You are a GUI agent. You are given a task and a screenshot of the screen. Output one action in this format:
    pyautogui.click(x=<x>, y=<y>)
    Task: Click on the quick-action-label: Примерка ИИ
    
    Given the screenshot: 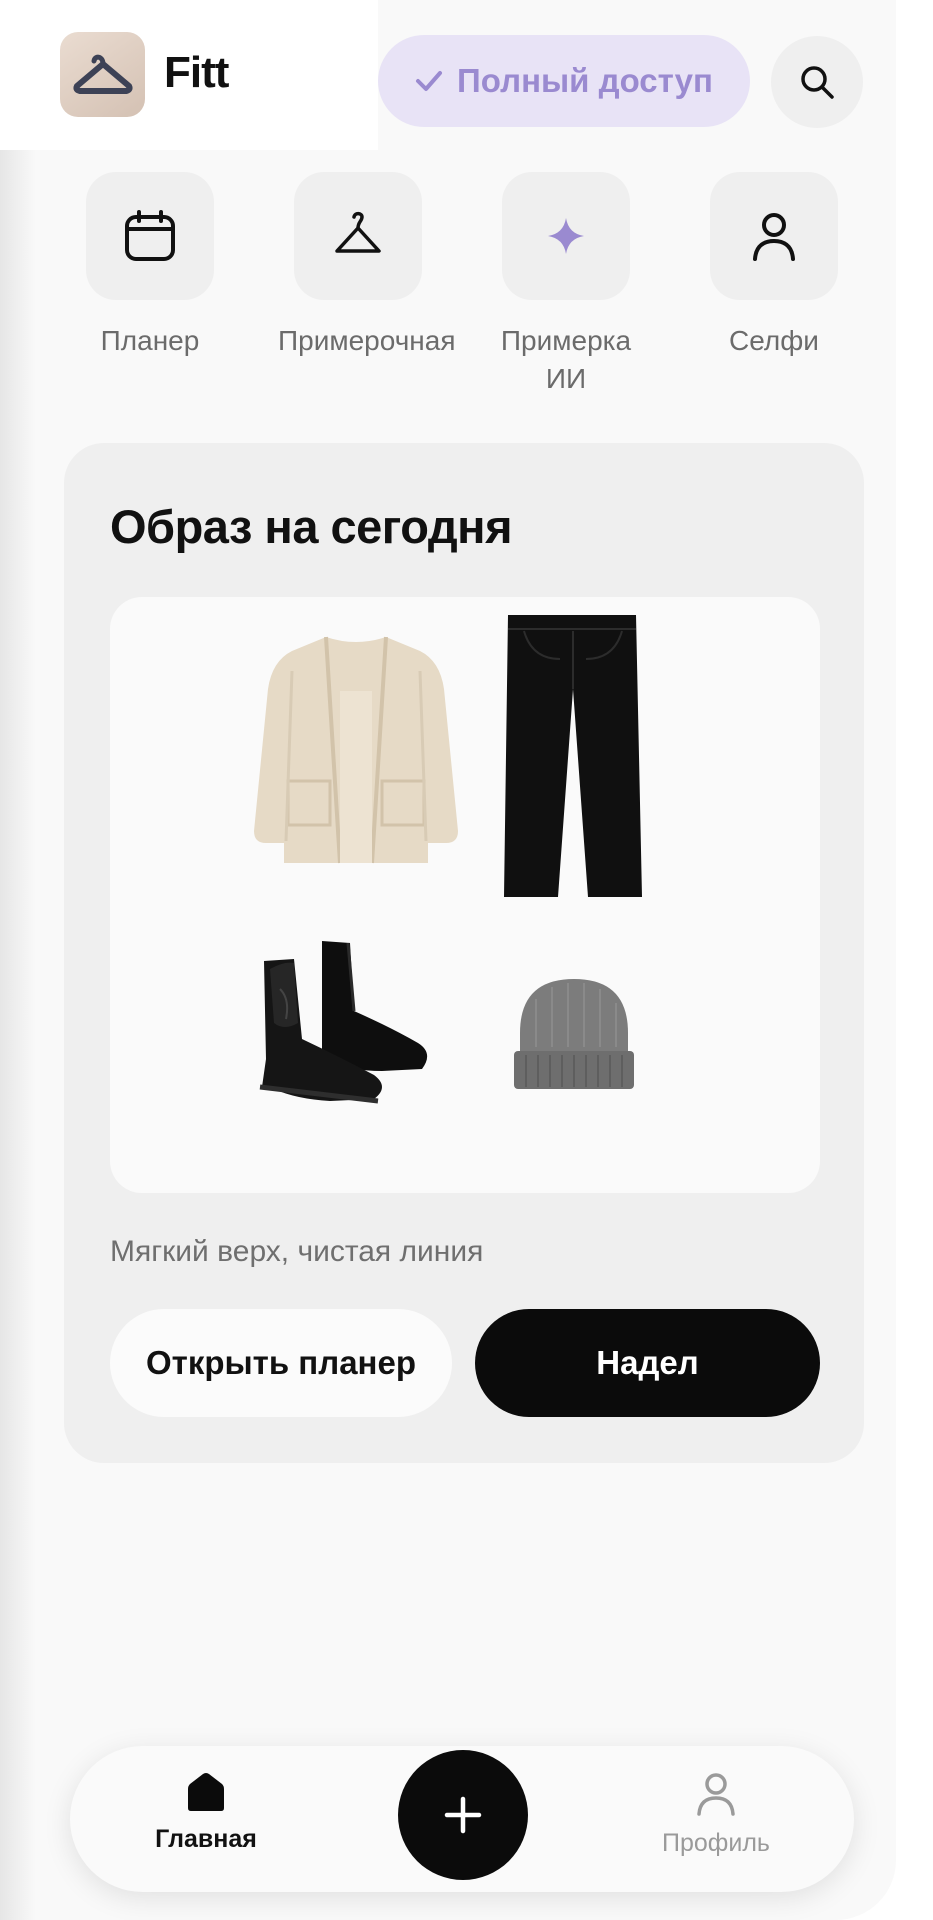 What is the action you would take?
    pyautogui.click(x=566, y=359)
    